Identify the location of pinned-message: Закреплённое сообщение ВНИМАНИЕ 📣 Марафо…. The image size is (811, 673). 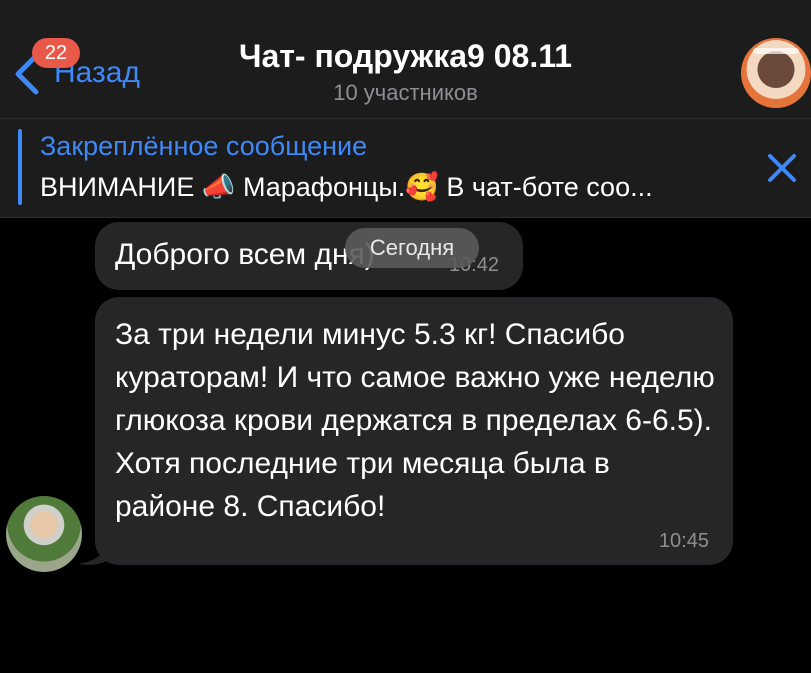
(405, 168).